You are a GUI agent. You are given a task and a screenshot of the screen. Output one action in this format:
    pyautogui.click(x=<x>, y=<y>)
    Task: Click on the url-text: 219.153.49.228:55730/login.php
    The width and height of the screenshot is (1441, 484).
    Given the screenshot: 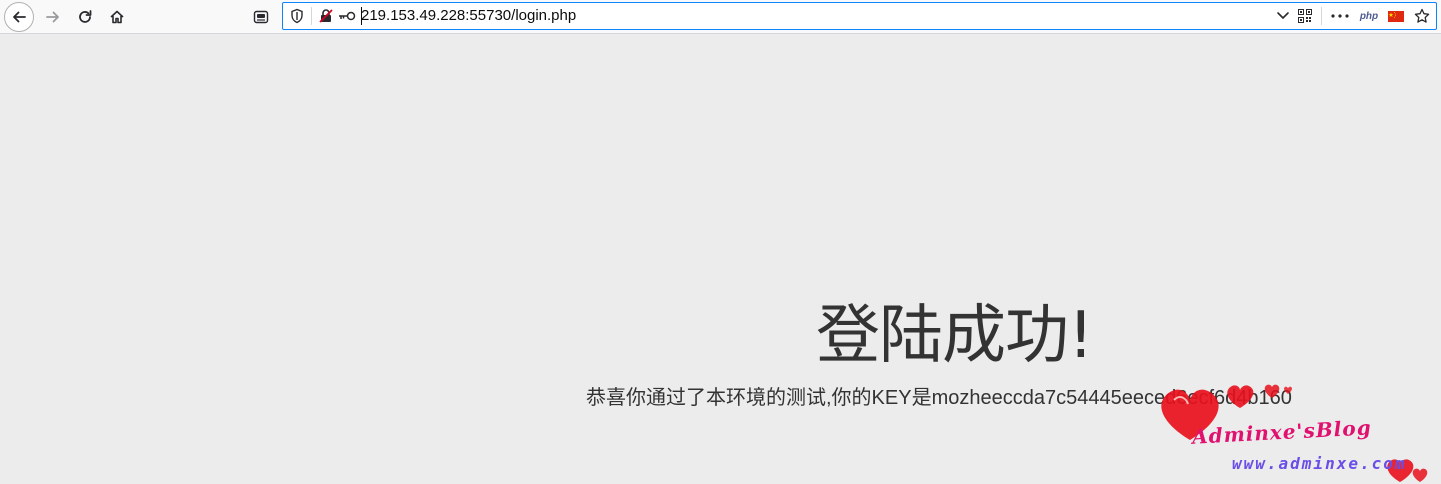 What is the action you would take?
    pyautogui.click(x=468, y=16)
    